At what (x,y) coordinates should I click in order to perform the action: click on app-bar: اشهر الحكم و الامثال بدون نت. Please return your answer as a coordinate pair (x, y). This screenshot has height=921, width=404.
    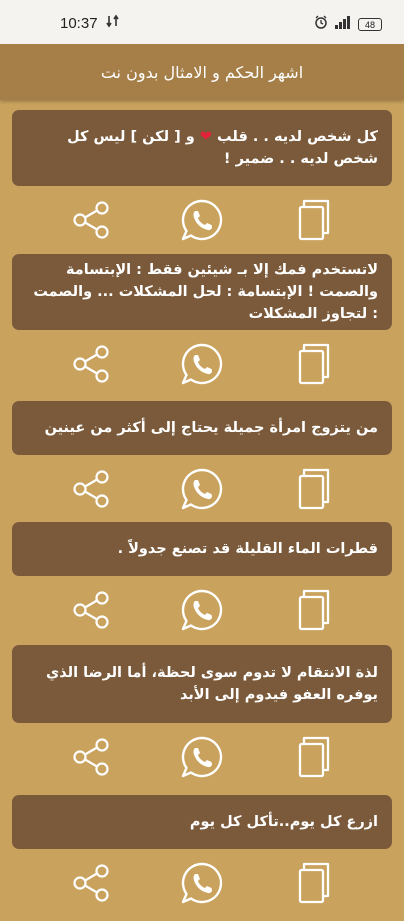
    Looking at the image, I should click on (202, 72).